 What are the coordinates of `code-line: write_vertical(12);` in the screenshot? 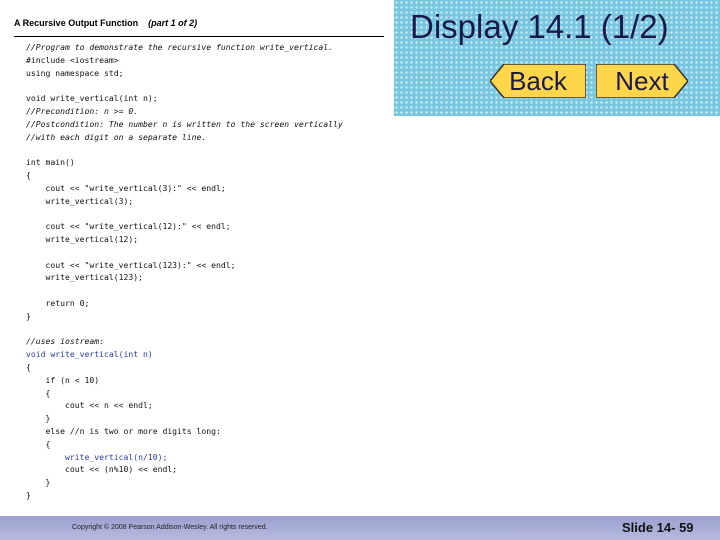 It's located at (82, 238).